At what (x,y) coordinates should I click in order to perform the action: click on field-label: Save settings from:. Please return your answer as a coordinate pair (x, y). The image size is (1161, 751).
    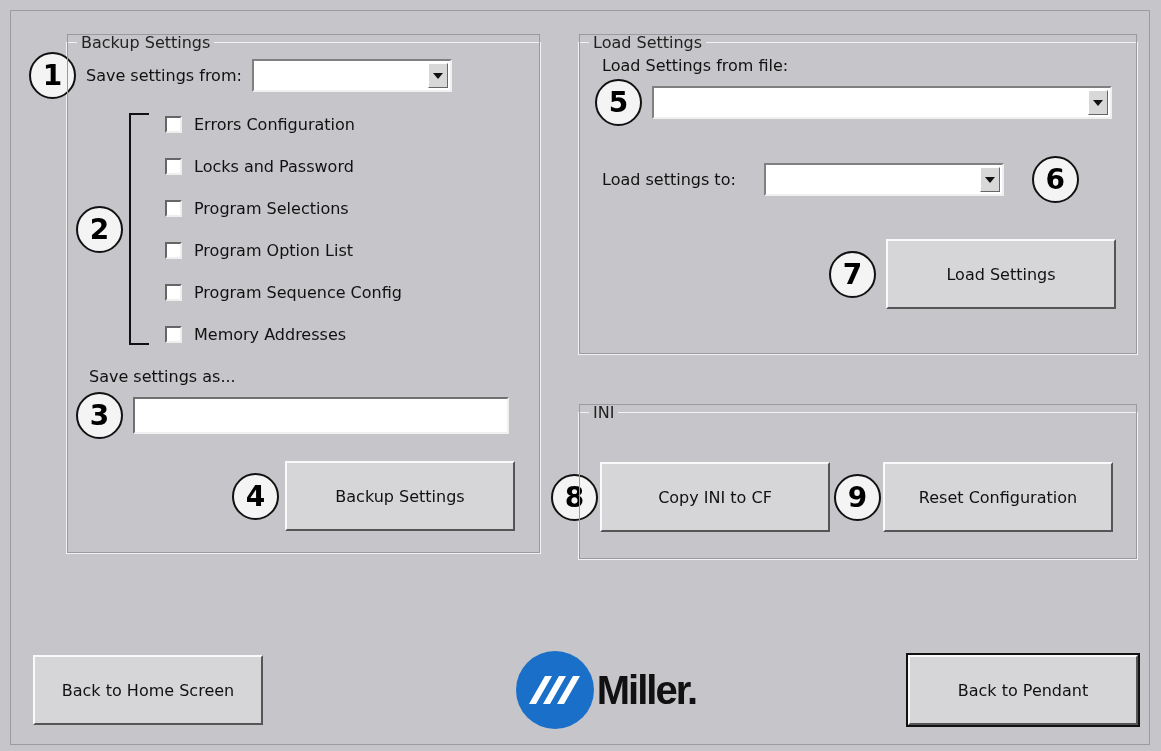
    Looking at the image, I should click on (164, 75).